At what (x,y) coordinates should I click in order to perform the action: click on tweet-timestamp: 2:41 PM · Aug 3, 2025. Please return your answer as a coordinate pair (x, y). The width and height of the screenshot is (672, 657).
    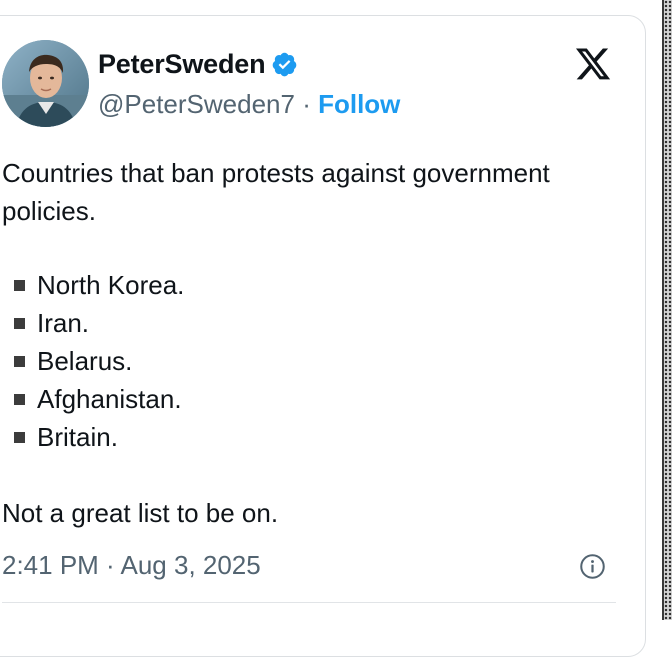
    Looking at the image, I should click on (131, 565).